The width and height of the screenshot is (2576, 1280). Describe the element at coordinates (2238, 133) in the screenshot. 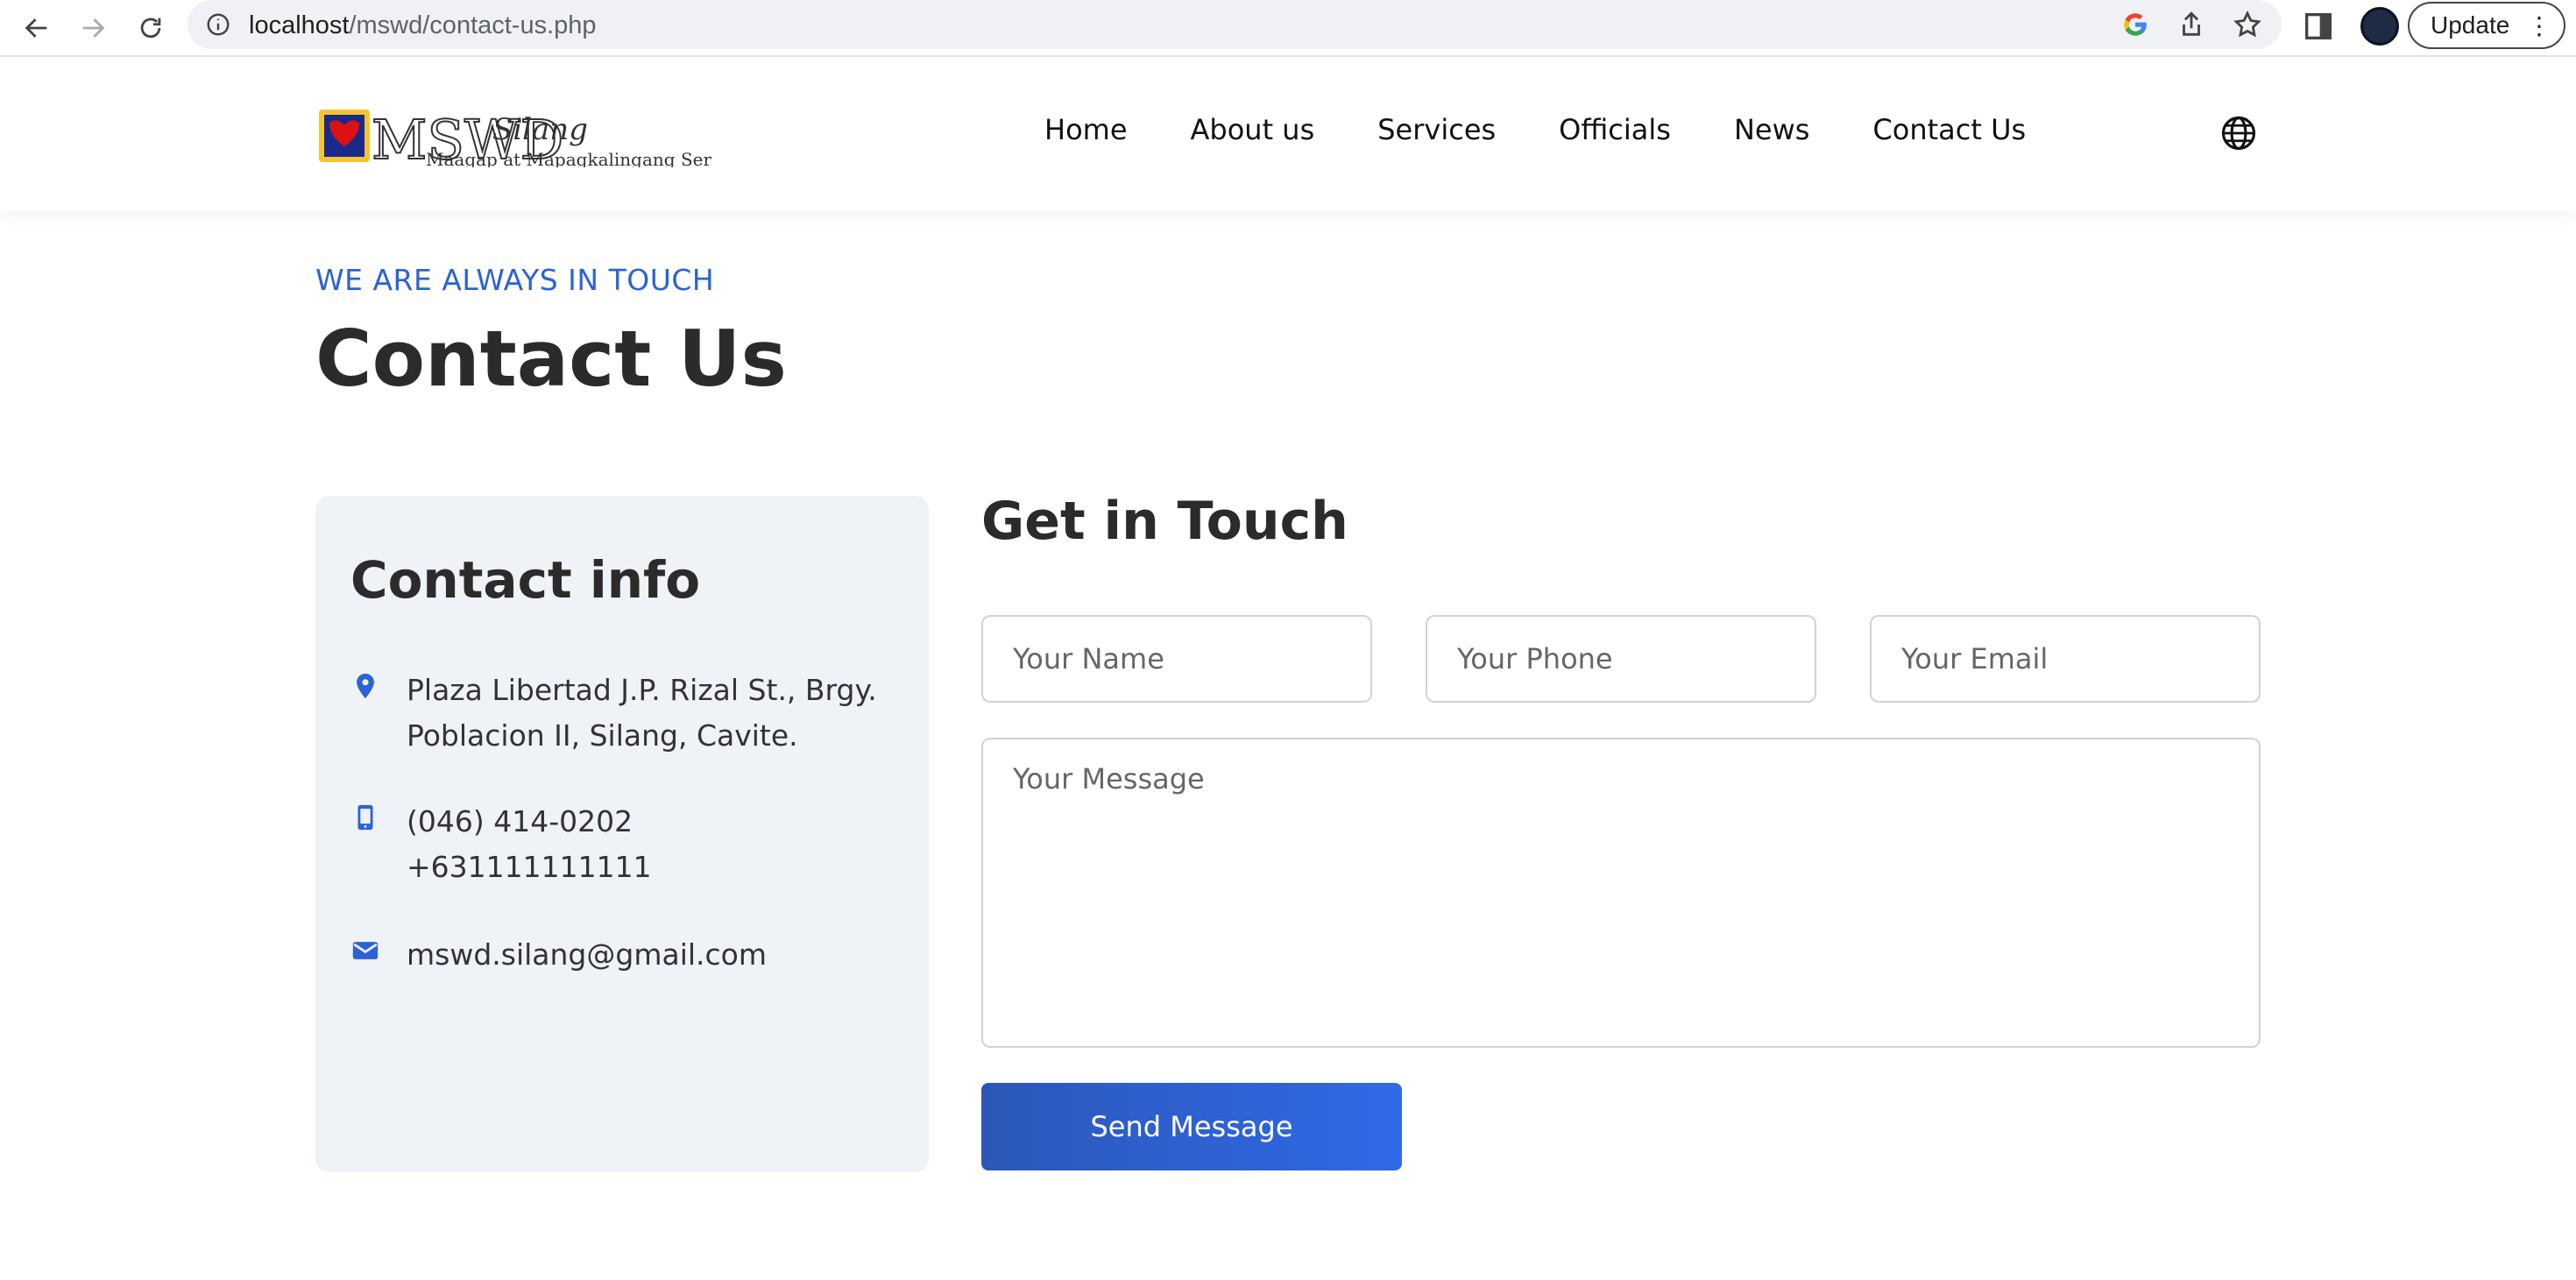

I see `globe-icon` at that location.